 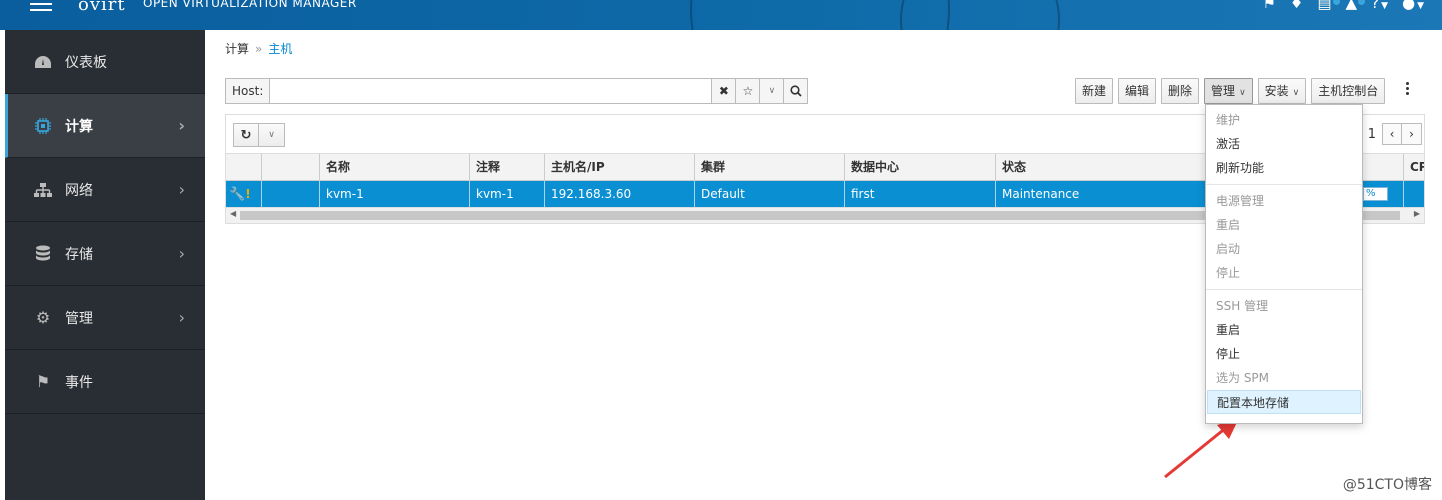 What do you see at coordinates (1284, 402) in the screenshot?
I see `menu-item-configure-local-storage: 配置本地存储` at bounding box center [1284, 402].